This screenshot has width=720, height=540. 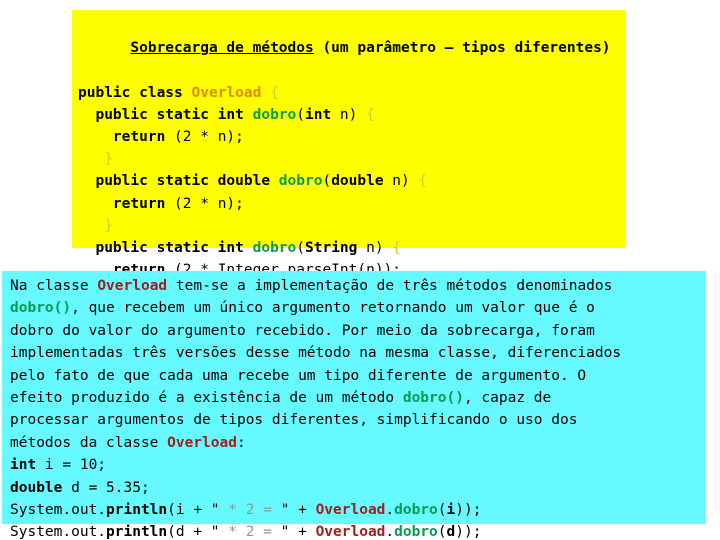 I want to click on code-title: Sobrecarga de métodos, so click(x=222, y=48).